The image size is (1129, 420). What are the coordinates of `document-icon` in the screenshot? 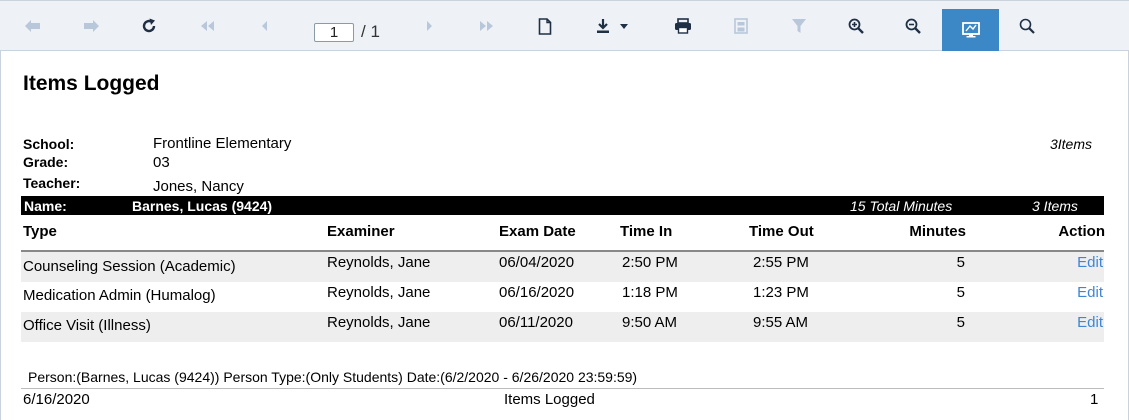 It's located at (545, 26).